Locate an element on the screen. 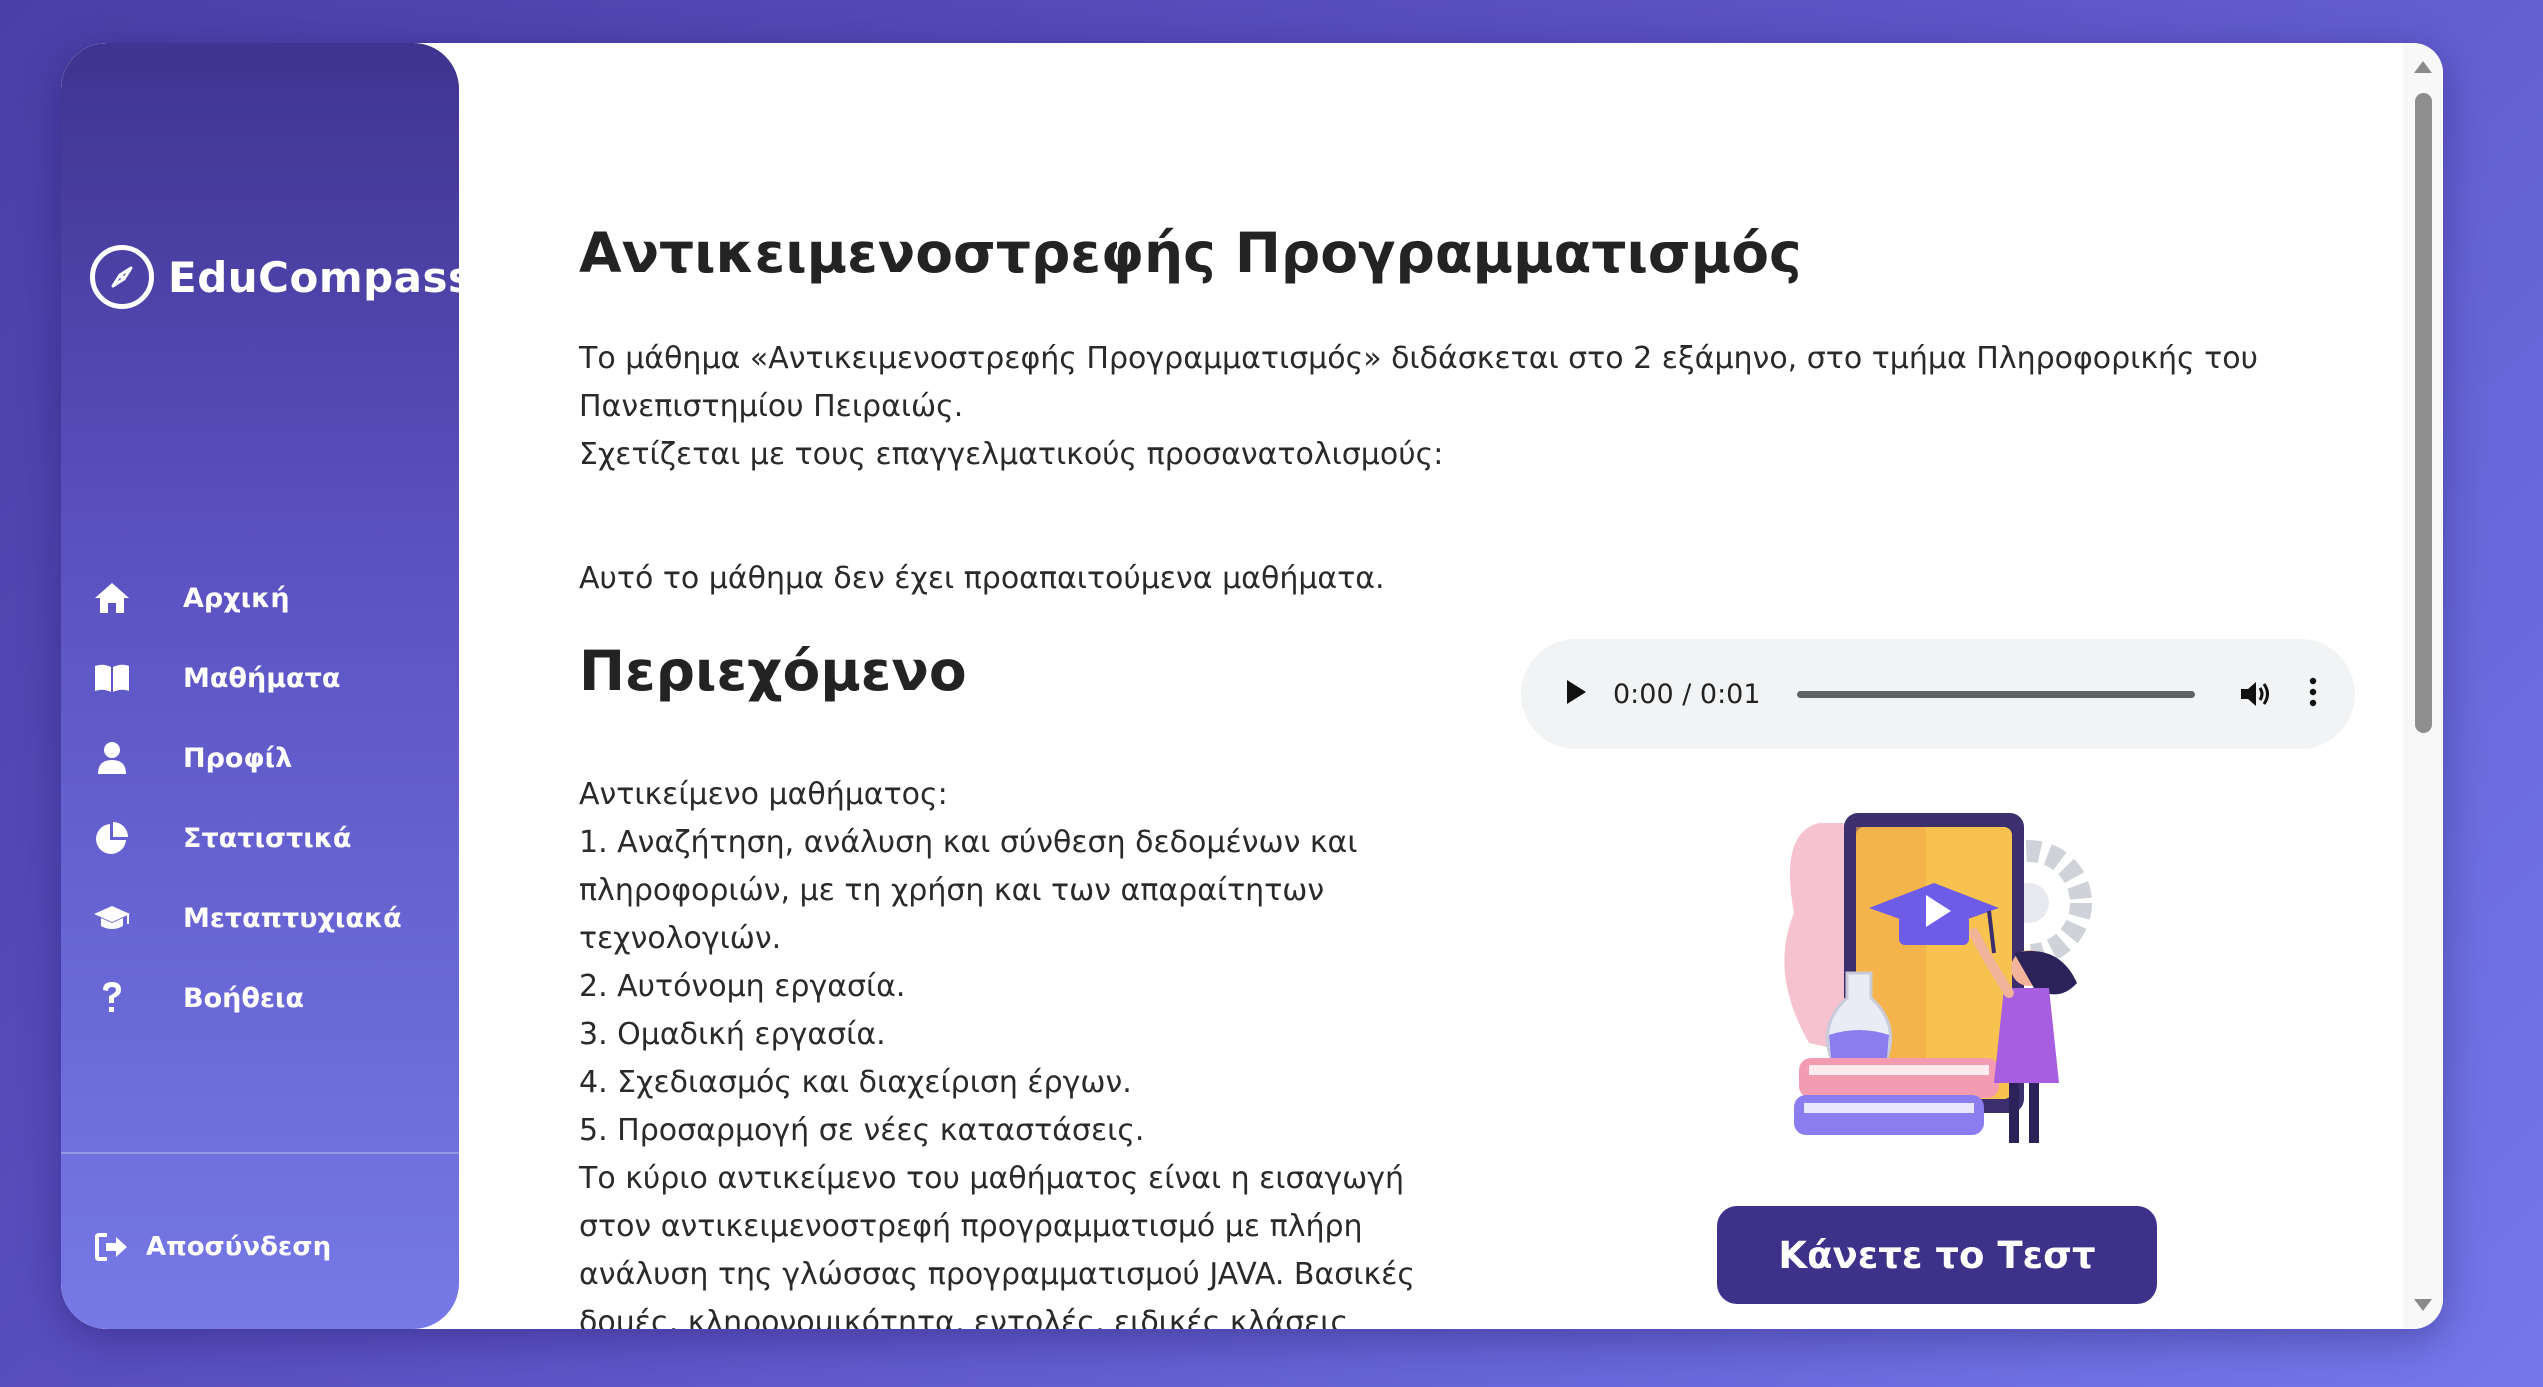 This screenshot has height=1387, width=2543. content-line: 3. Ομαδική εργασία. is located at coordinates (732, 1034).